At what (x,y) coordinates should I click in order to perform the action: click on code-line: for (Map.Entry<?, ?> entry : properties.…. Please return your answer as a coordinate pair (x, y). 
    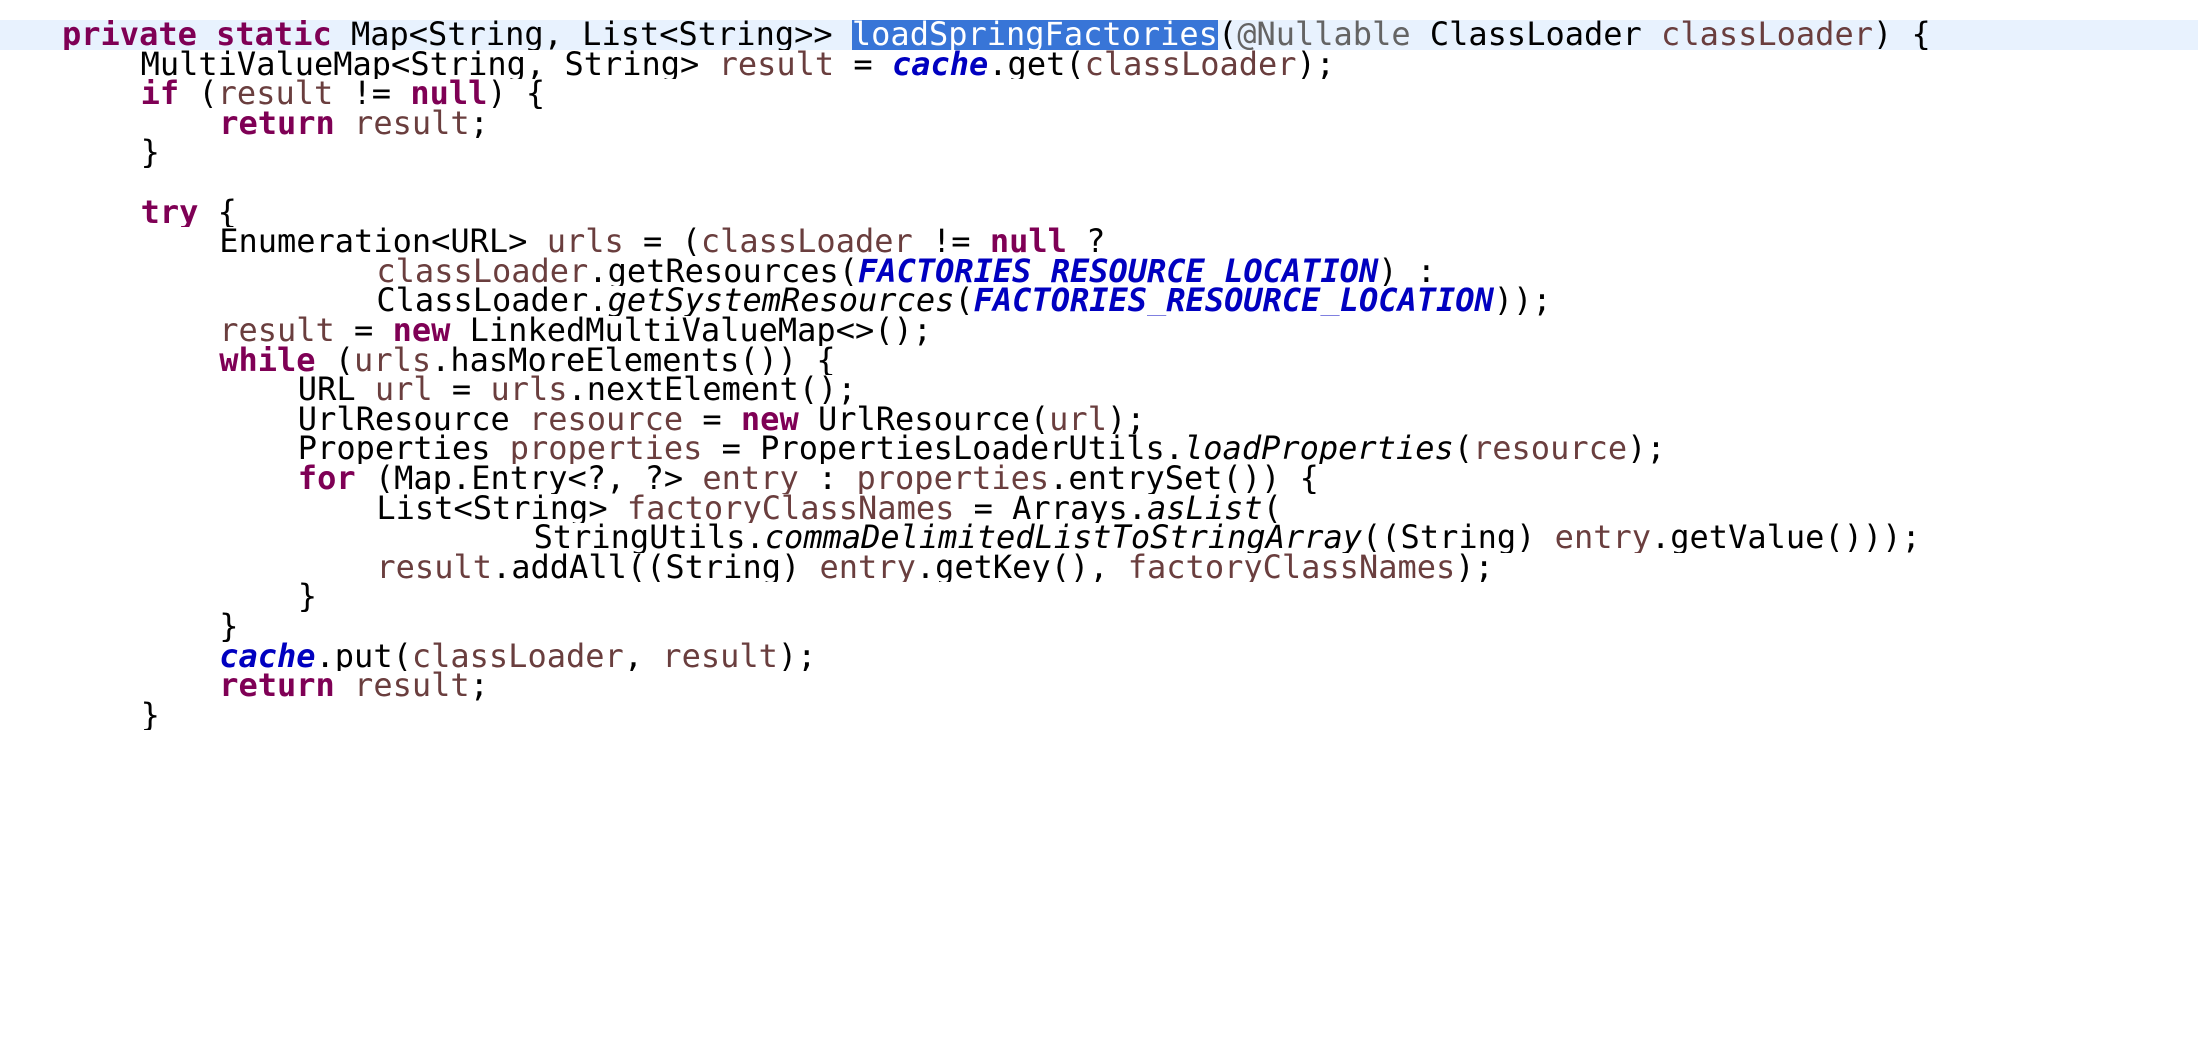
    Looking at the image, I should click on (1099, 479).